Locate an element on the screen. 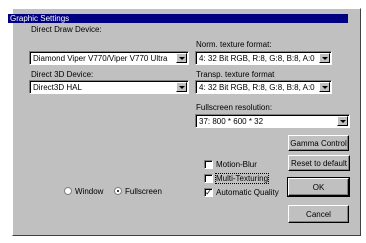  norm-texture-select: 4: 32 Bit RGB, R:8, G:8, B:8, A:0 is located at coordinates (263, 58).